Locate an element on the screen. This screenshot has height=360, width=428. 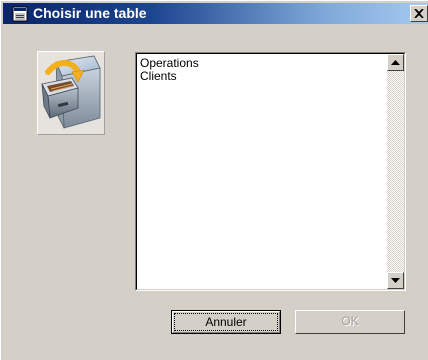
list-item-clients: Clients is located at coordinates (259, 76).